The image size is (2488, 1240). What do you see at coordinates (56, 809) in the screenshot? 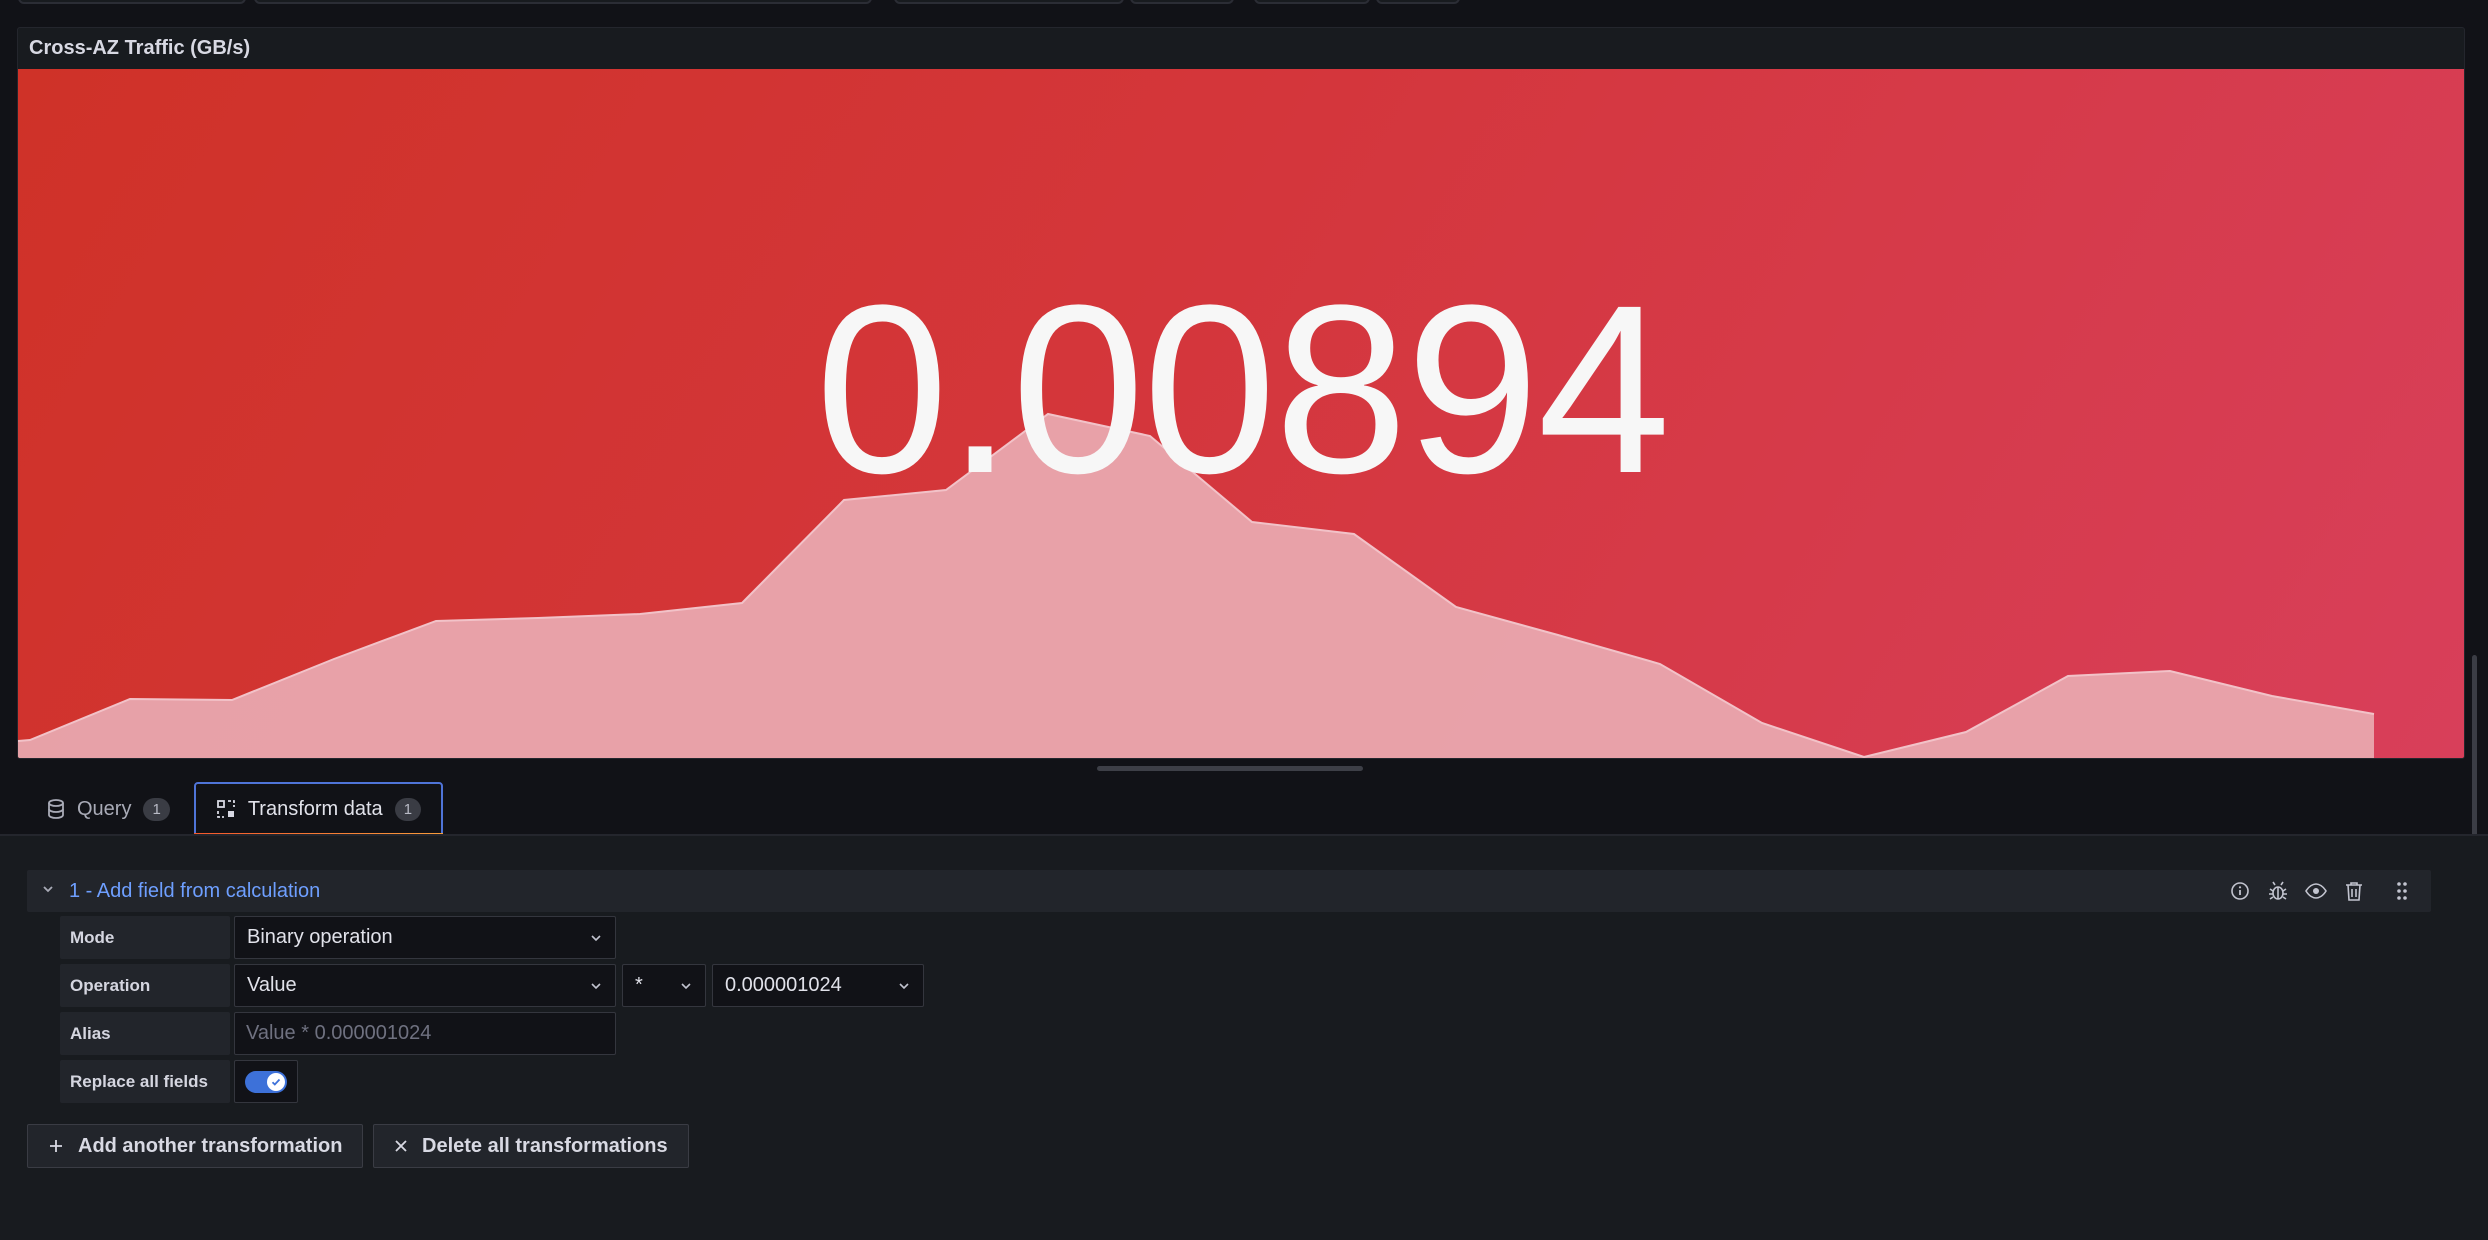
I see `database-icon` at bounding box center [56, 809].